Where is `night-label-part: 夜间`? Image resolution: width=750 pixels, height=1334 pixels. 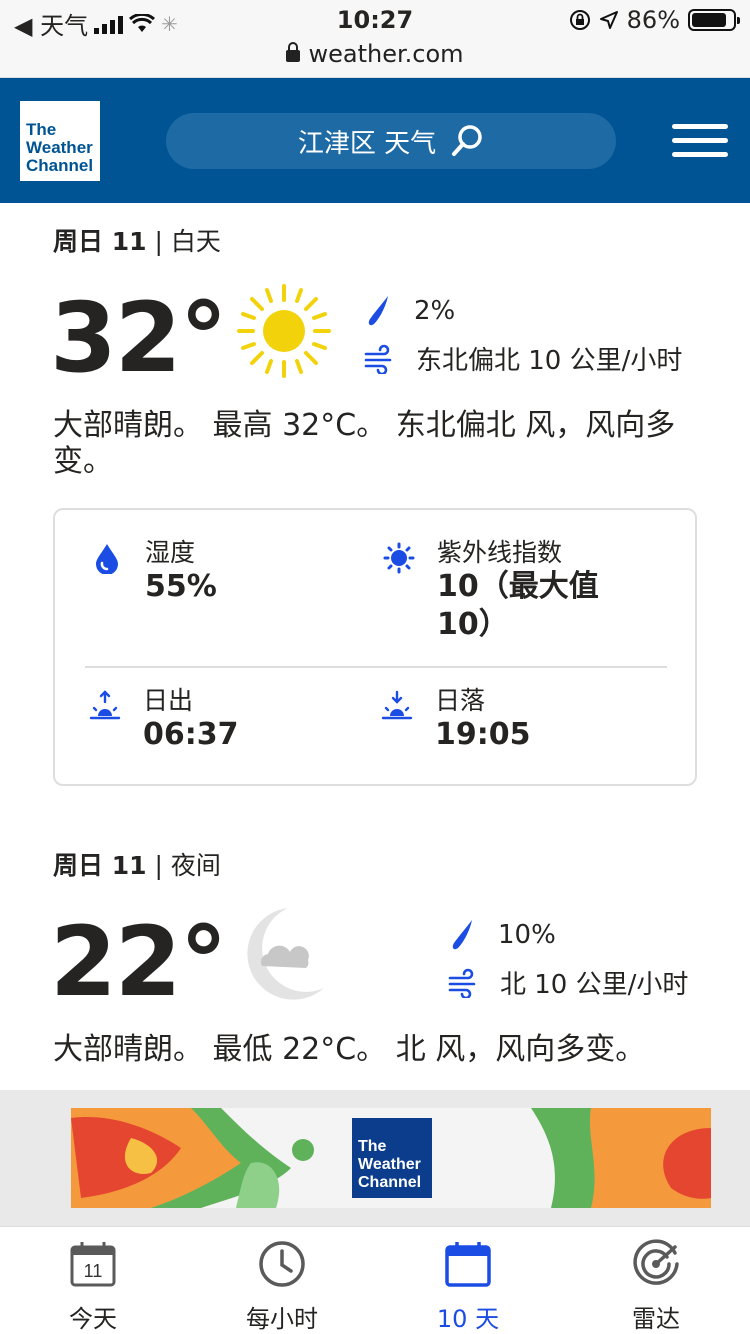
night-label-part: 夜间 is located at coordinates (195, 865).